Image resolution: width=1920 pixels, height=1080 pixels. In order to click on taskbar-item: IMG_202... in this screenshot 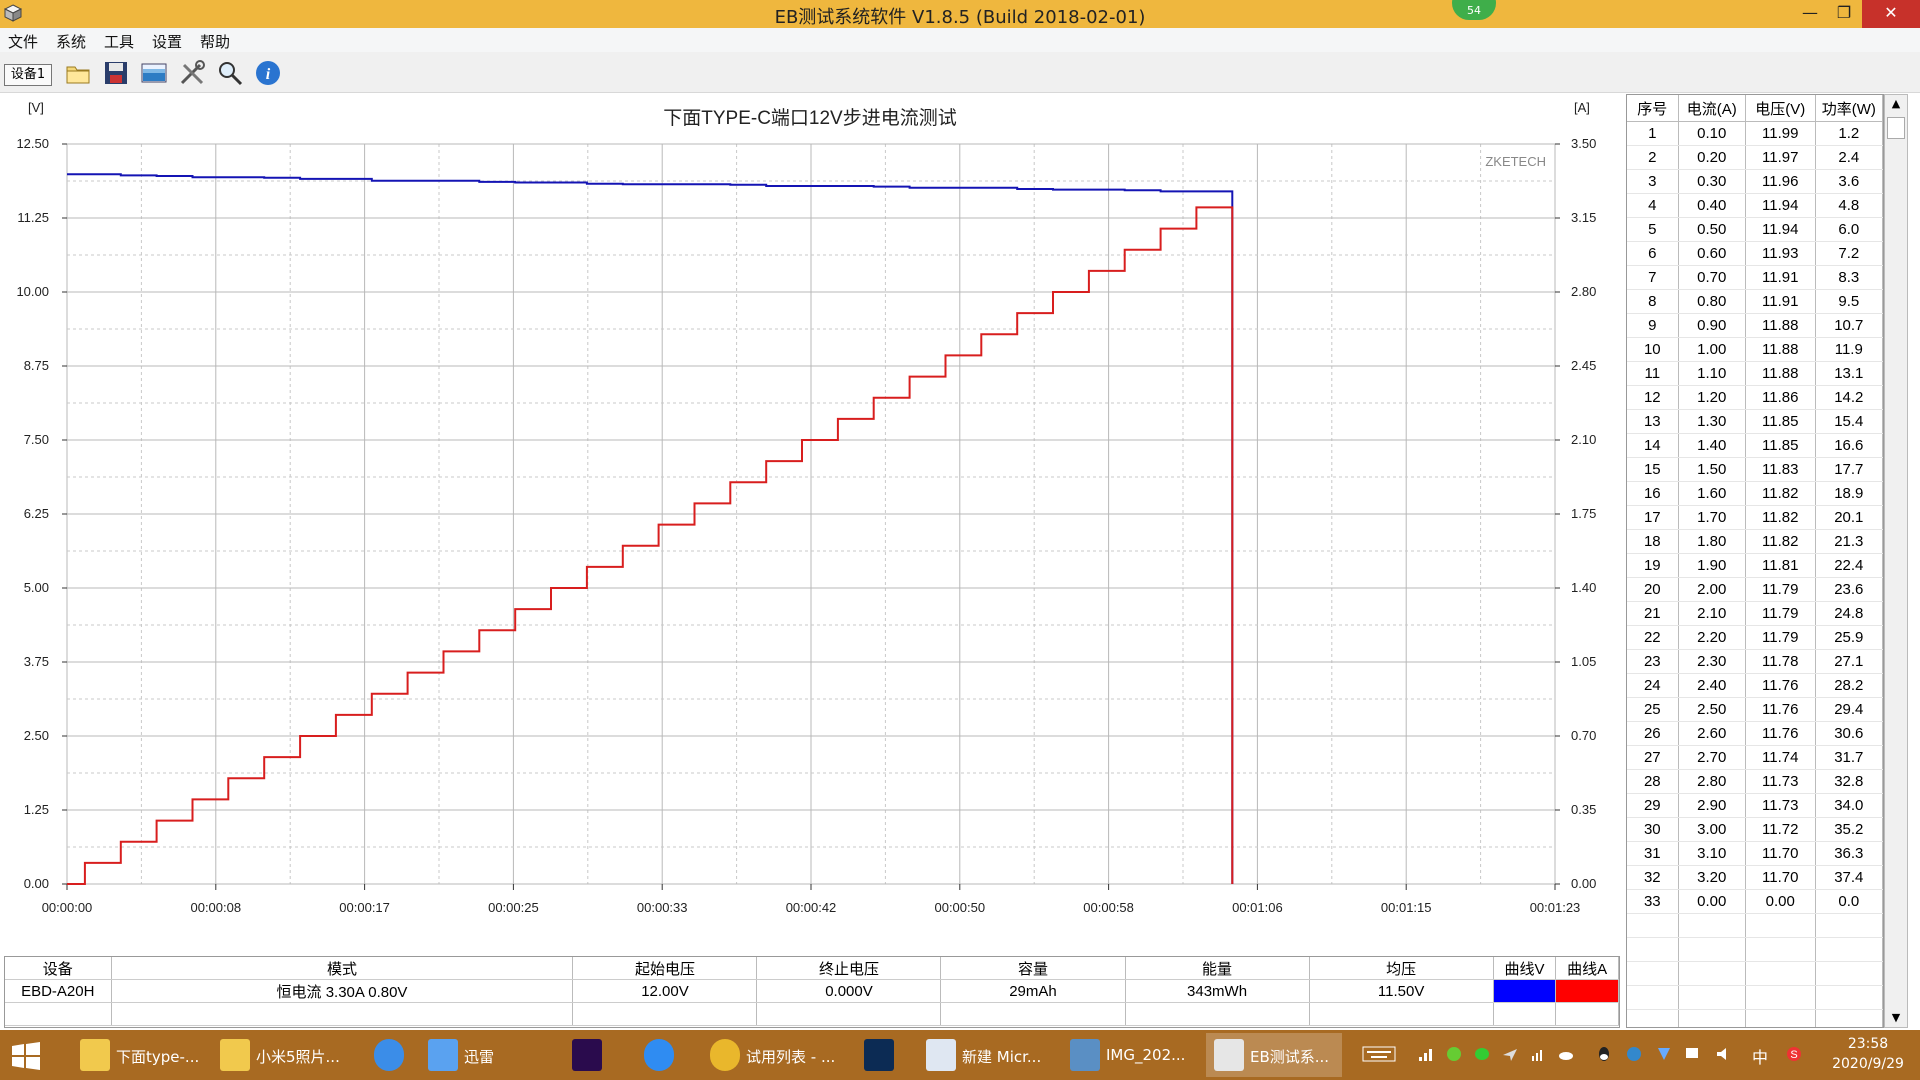, I will do `click(1130, 1055)`.